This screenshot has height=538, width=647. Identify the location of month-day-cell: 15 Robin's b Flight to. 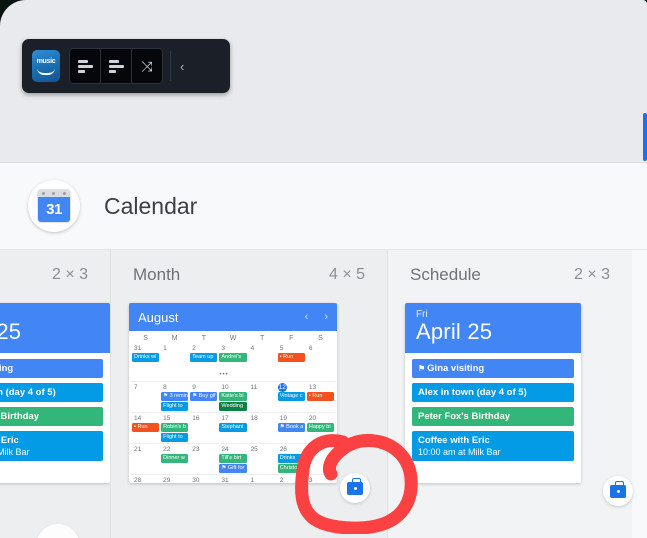
(174, 428).